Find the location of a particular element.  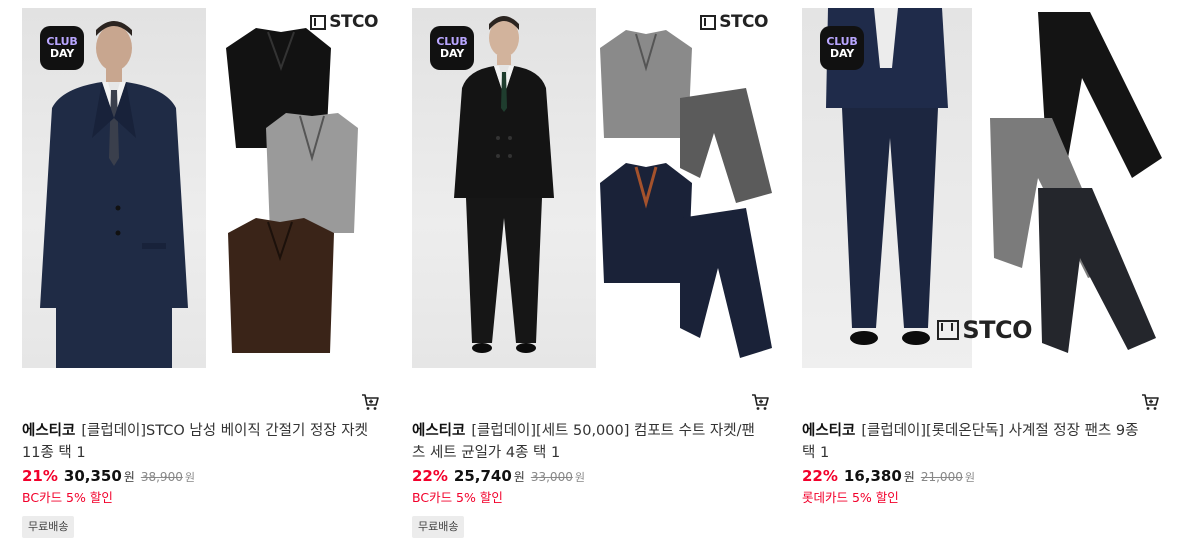

product-title: 에스티코 [클럽데이]STCO 남성 베이직 간절기 정장 자켓 11종 택 1 is located at coordinates (197, 442).